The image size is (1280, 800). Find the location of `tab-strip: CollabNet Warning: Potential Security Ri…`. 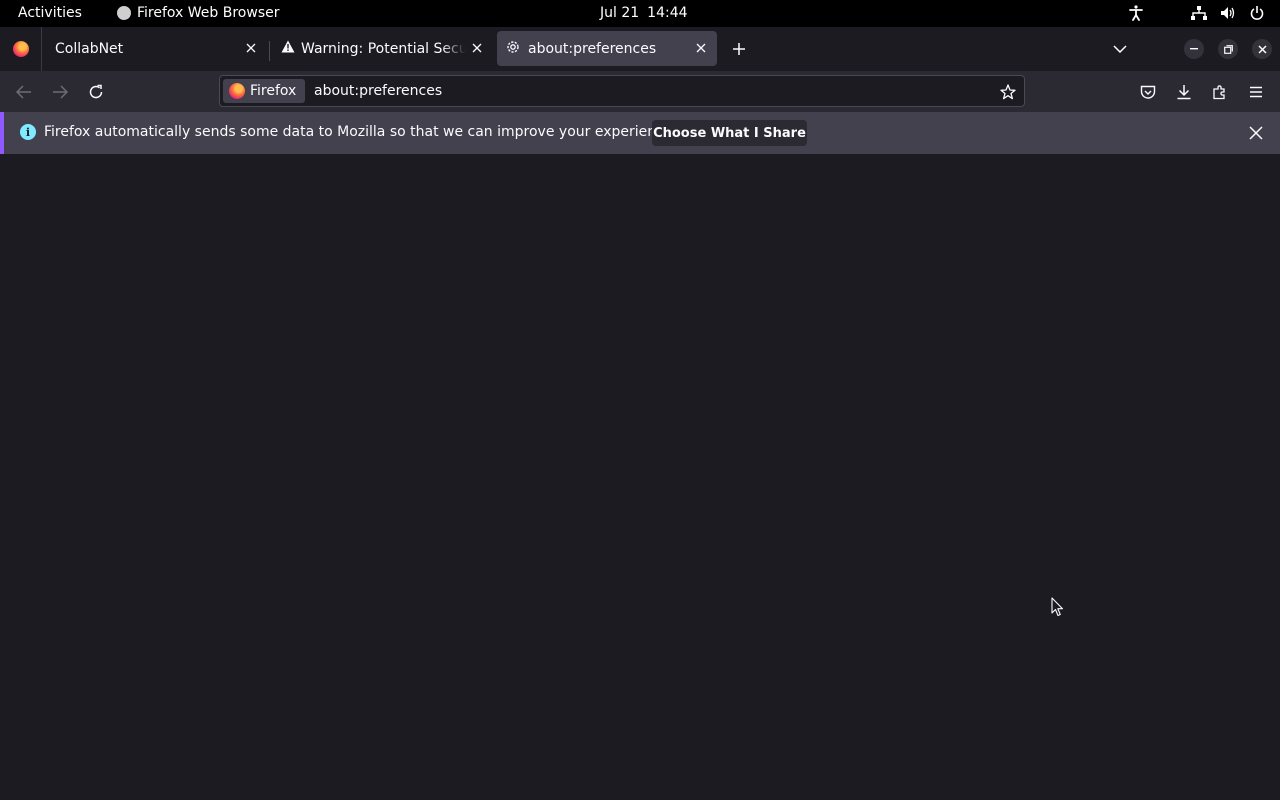

tab-strip: CollabNet Warning: Potential Security Ri… is located at coordinates (640, 49).